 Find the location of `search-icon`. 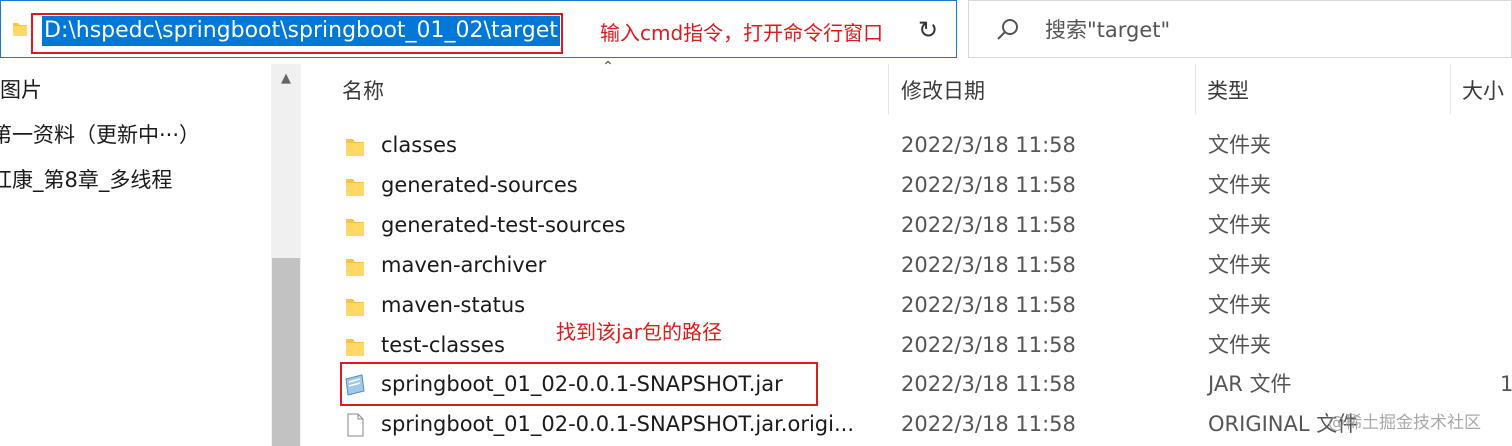

search-icon is located at coordinates (1007, 29).